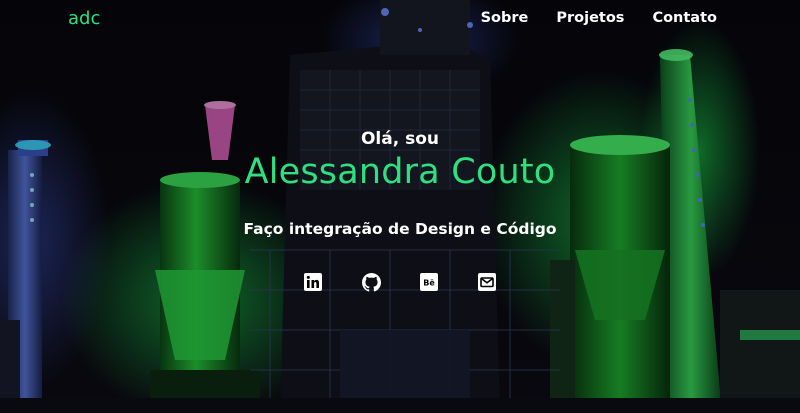 The width and height of the screenshot is (800, 413). Describe the element at coordinates (400, 139) in the screenshot. I see `hero-greeting: Olá, sou` at that location.